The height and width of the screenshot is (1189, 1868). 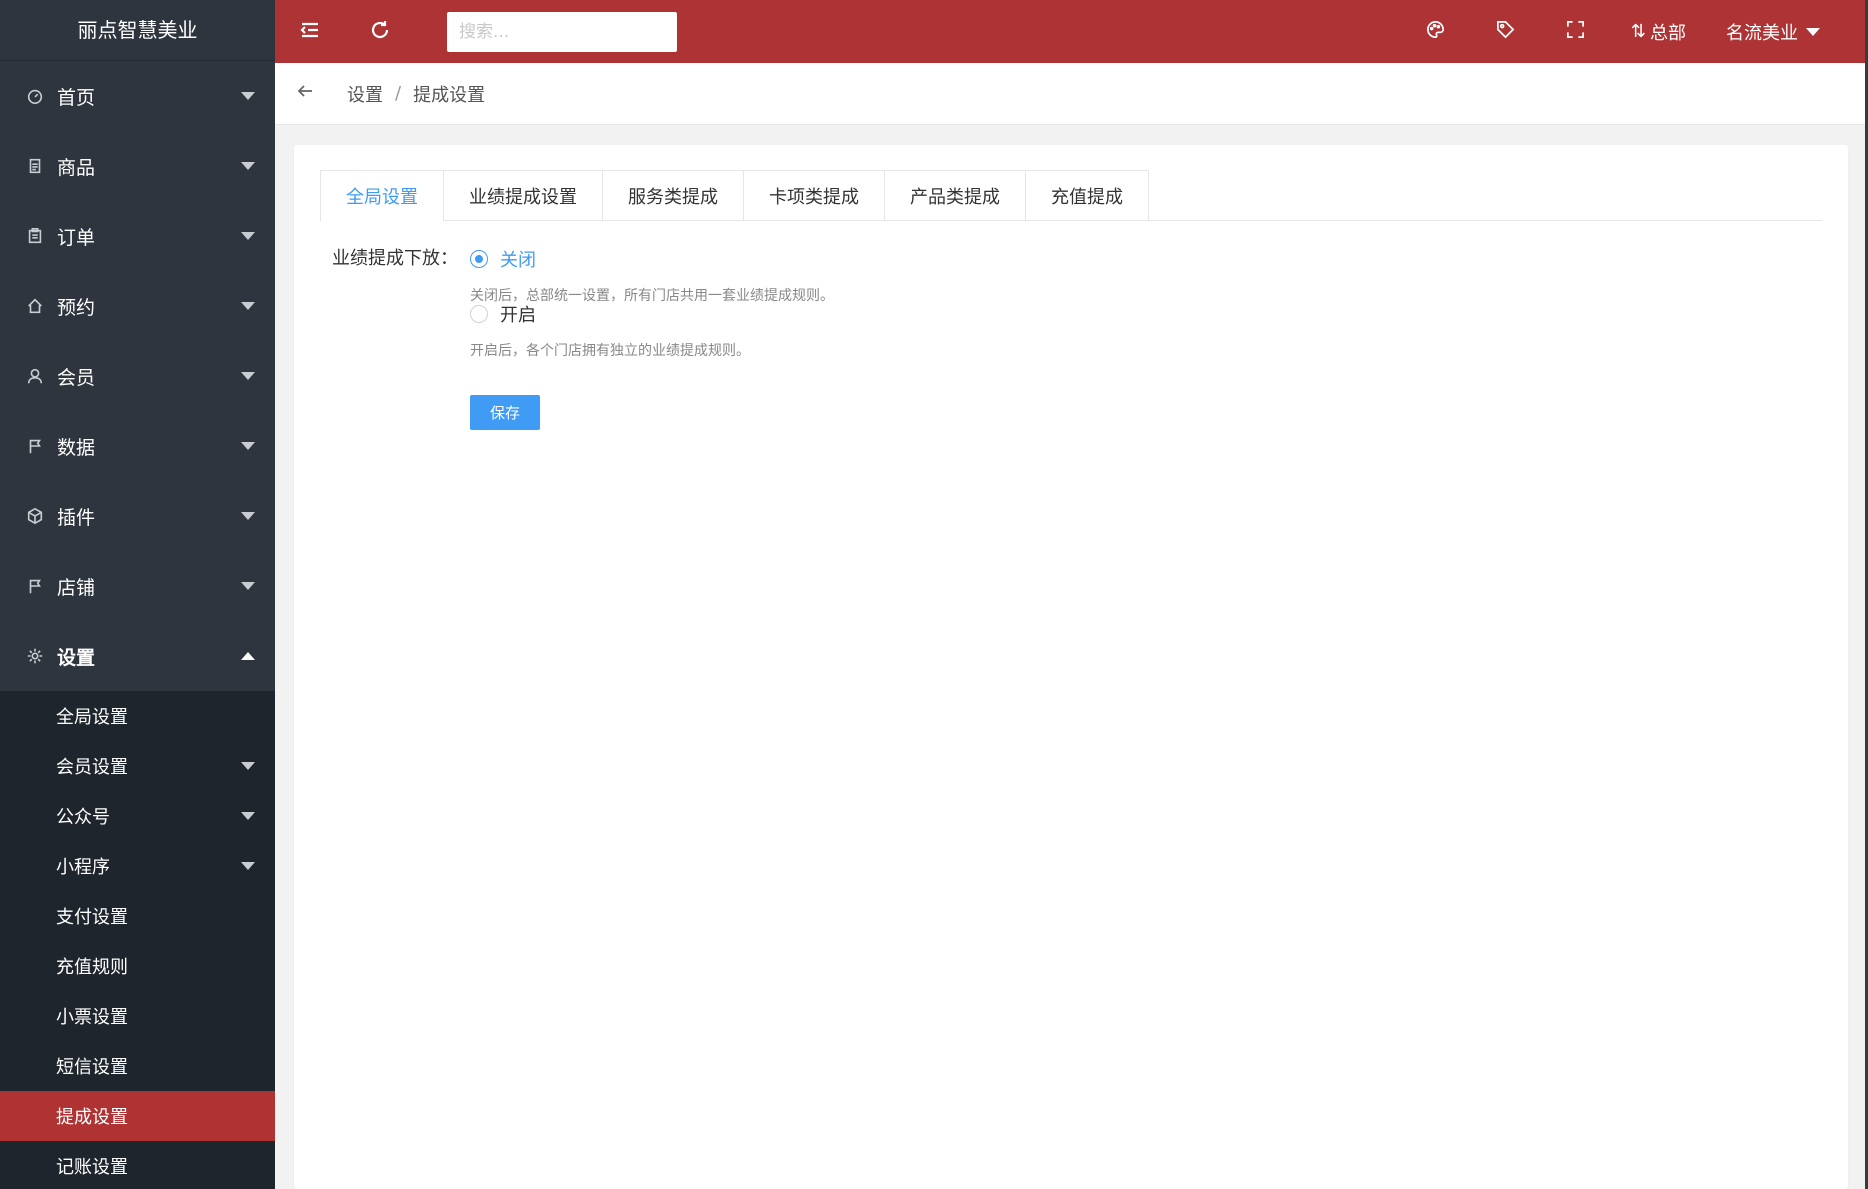 I want to click on menu-toggle-button, so click(x=310, y=31).